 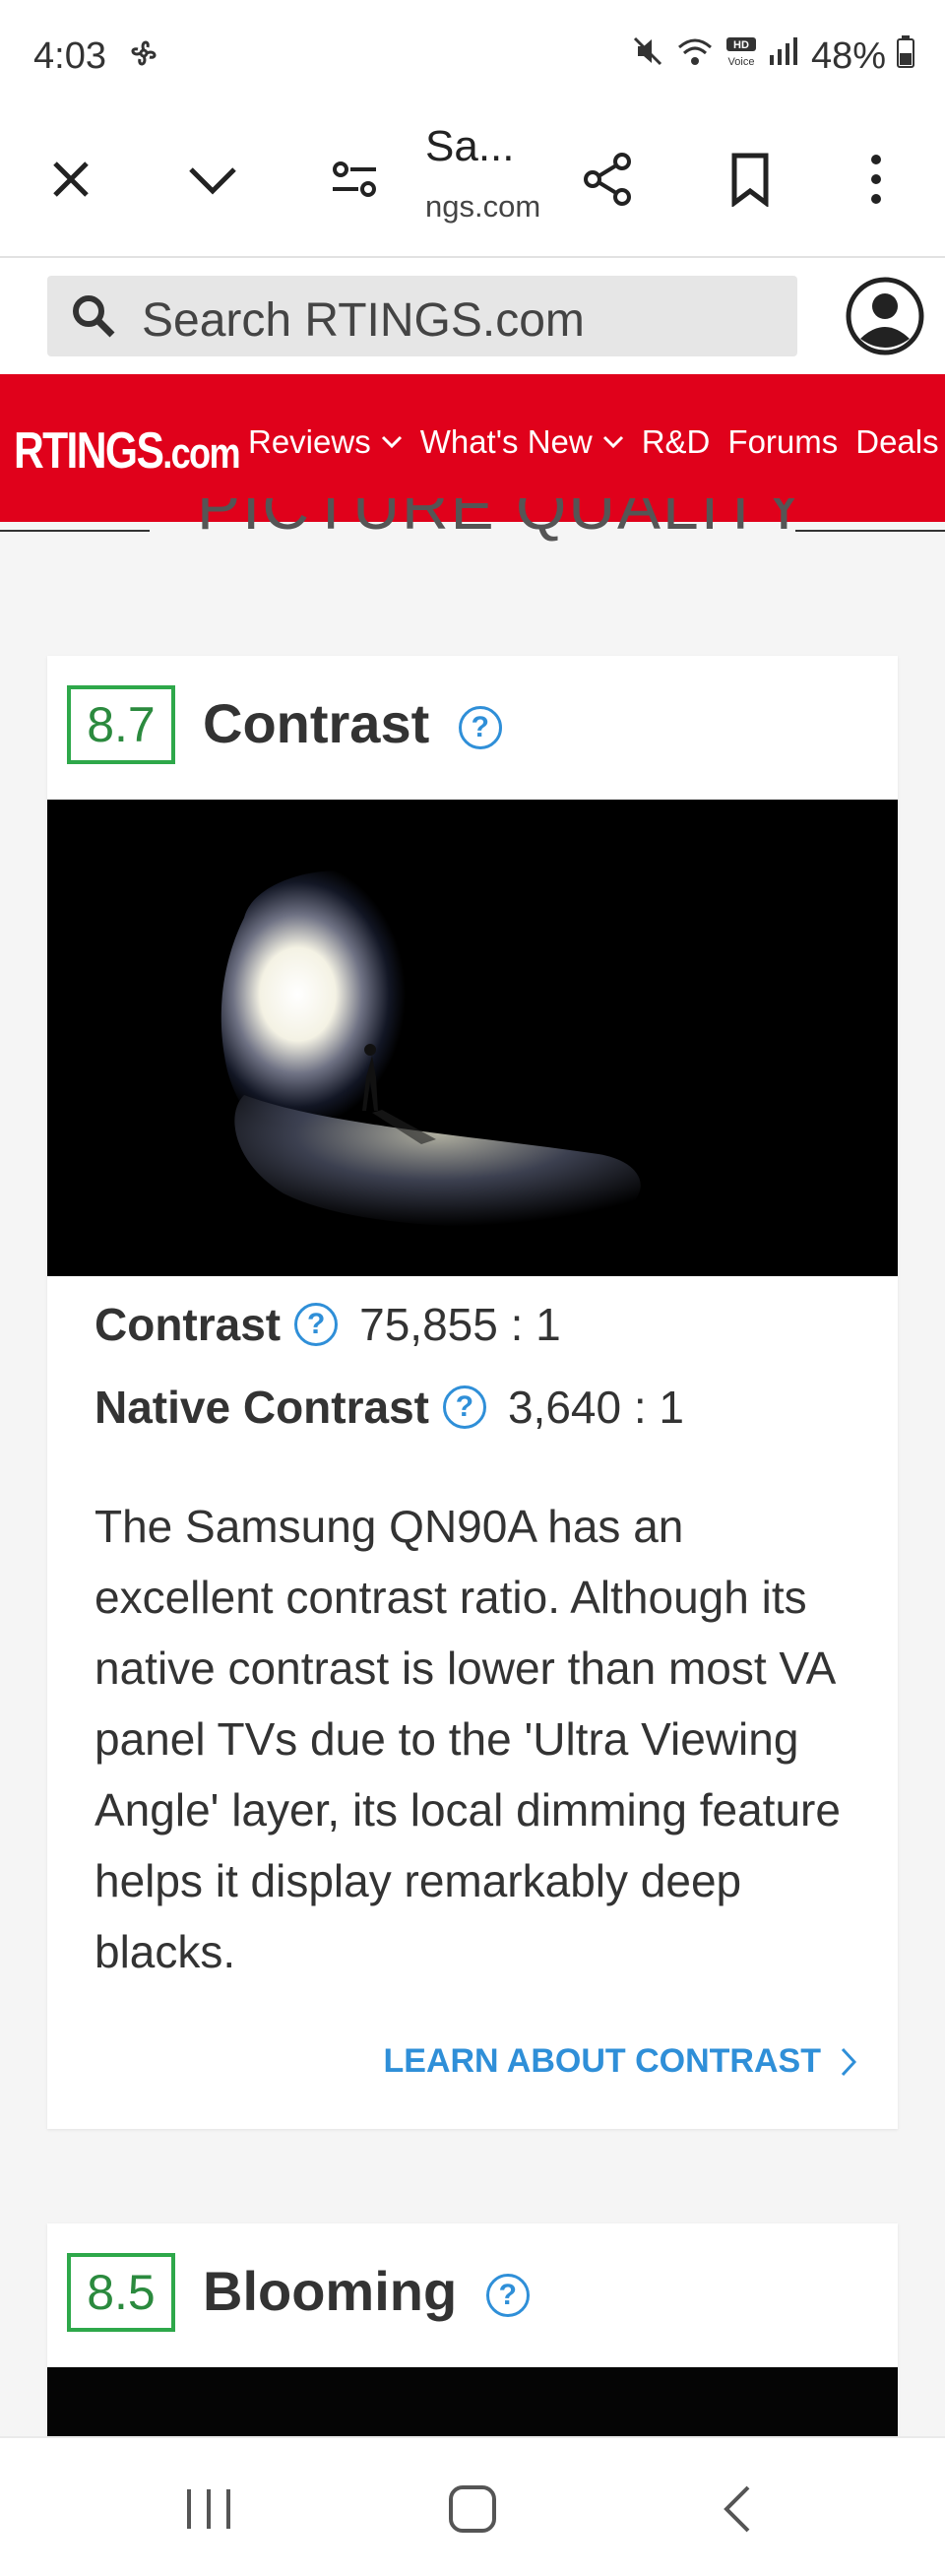 I want to click on nav-item-deals: Deals, so click(x=896, y=442).